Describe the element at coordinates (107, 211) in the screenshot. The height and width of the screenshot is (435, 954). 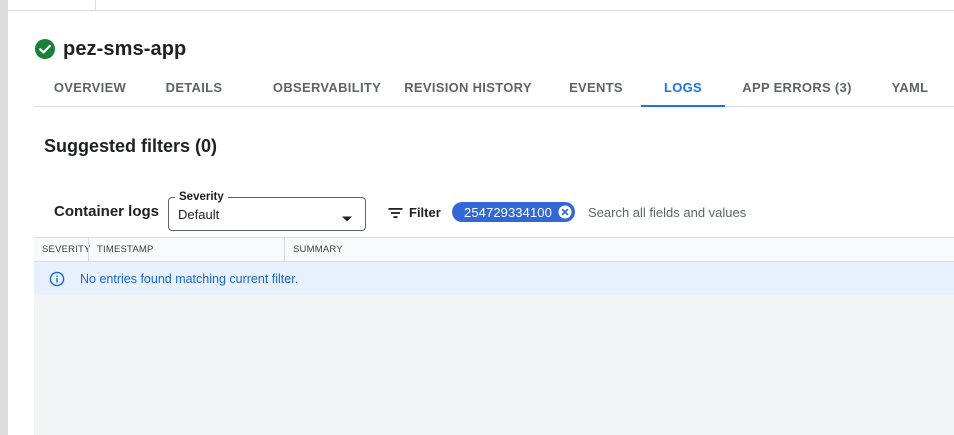
I see `container-logs-label: Container logs` at that location.